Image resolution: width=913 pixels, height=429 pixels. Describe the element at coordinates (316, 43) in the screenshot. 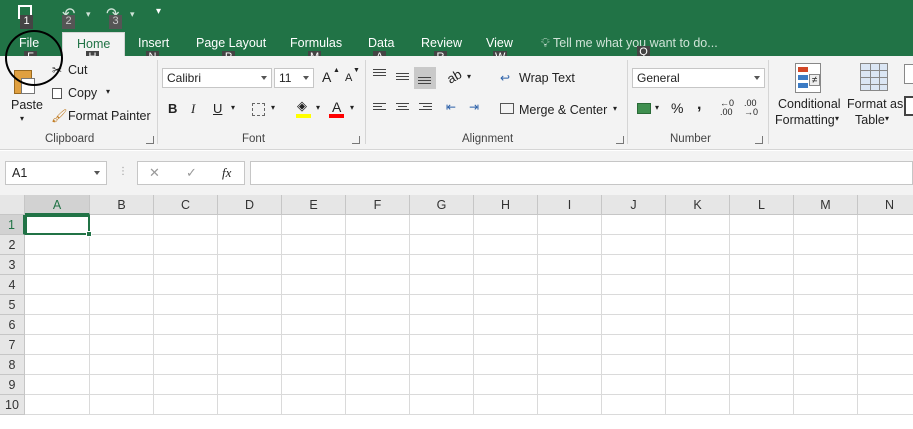

I see `tab-formulas: Formulas` at that location.